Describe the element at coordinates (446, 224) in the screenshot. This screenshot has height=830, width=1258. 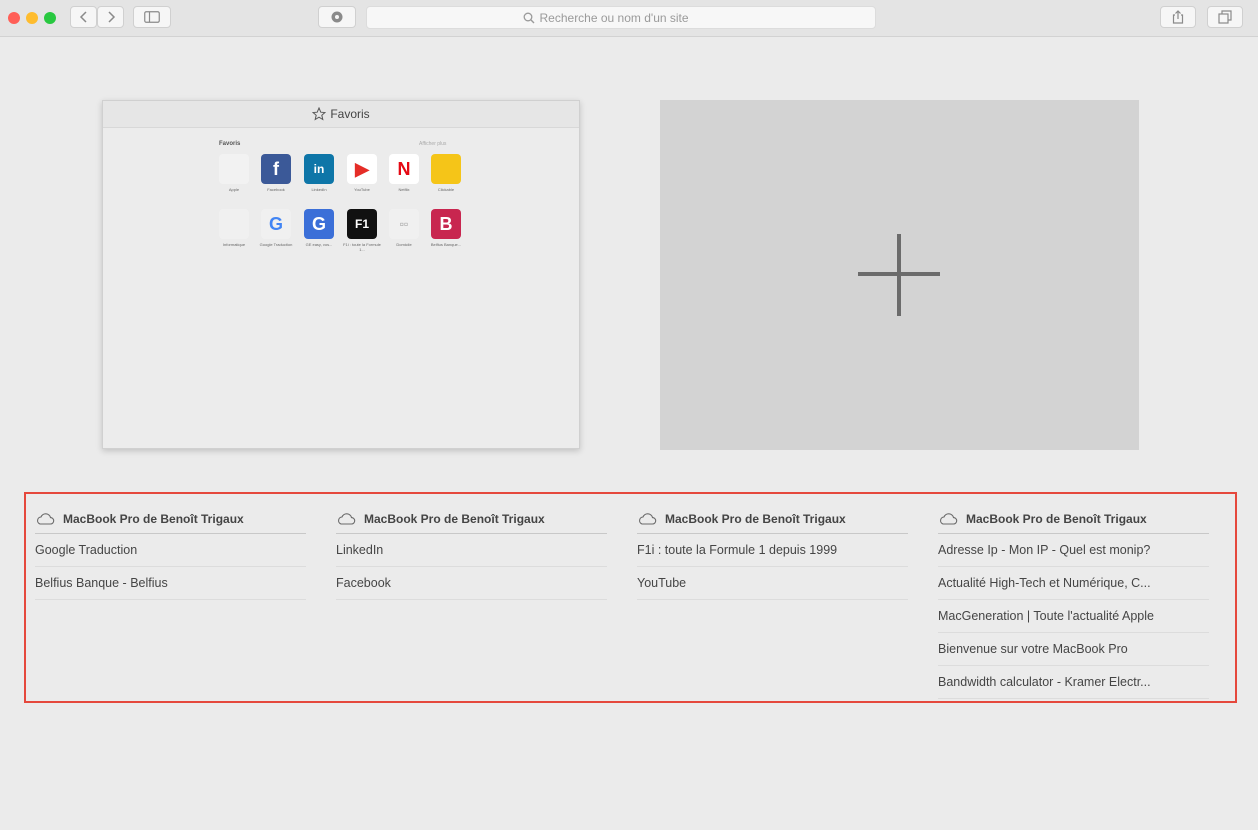
I see `favorite-tile: B` at that location.